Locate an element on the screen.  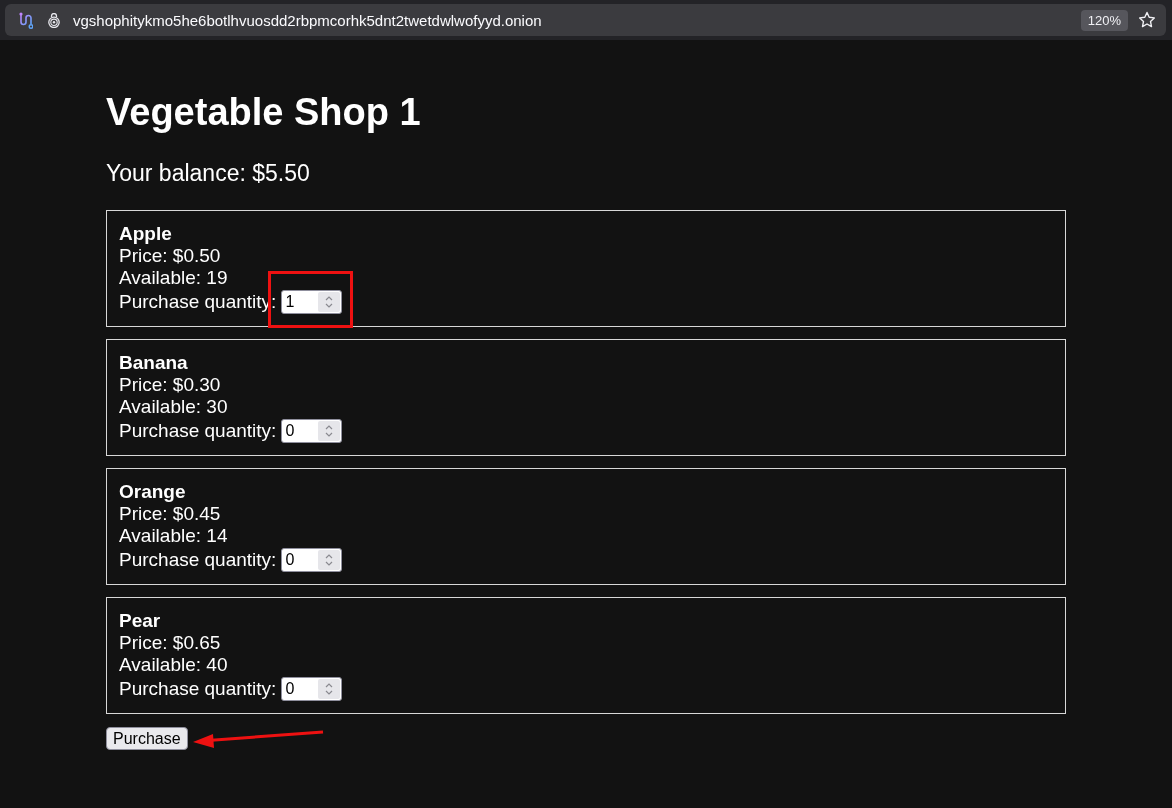
purchase-button: Purchase is located at coordinates (147, 738).